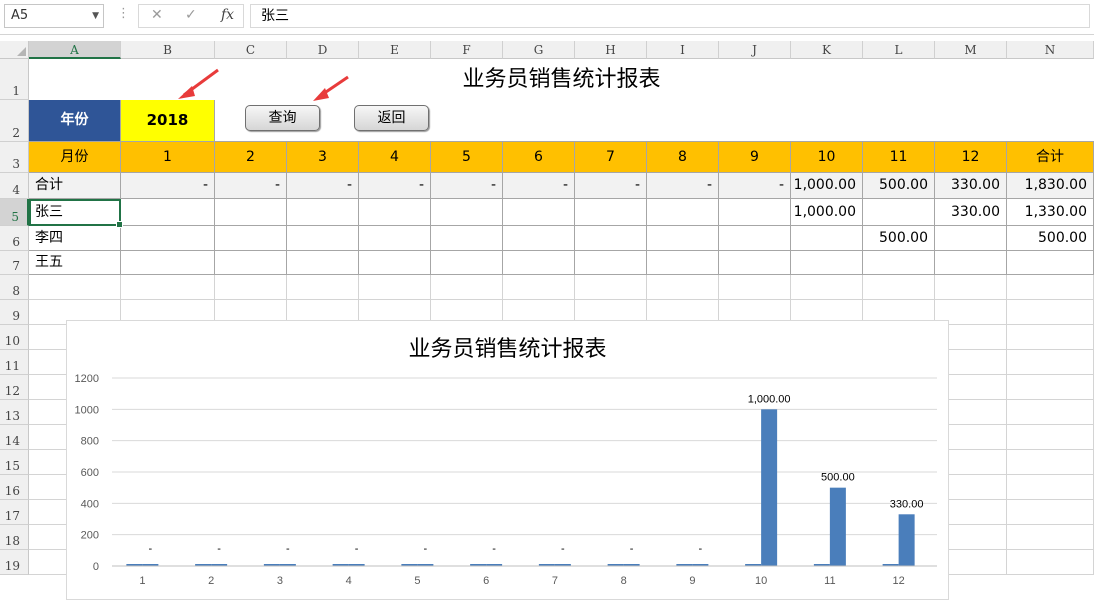 Image resolution: width=1094 pixels, height=600 pixels. I want to click on row-header-3: 3, so click(14, 157).